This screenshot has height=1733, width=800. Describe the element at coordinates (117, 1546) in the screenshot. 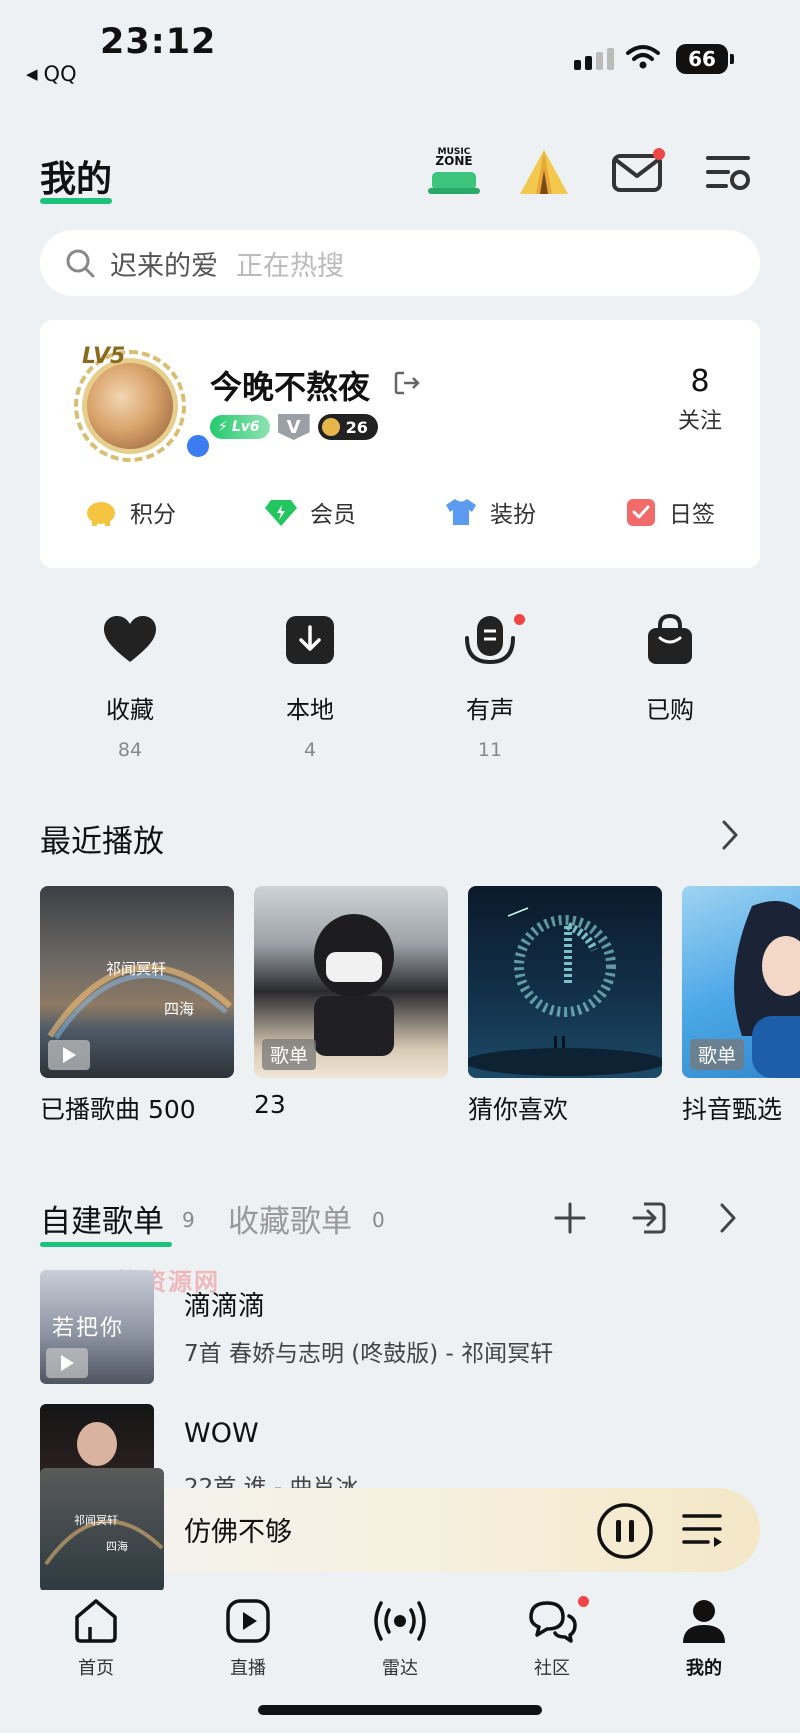

I see `mini-cover-song-text: 四海` at that location.